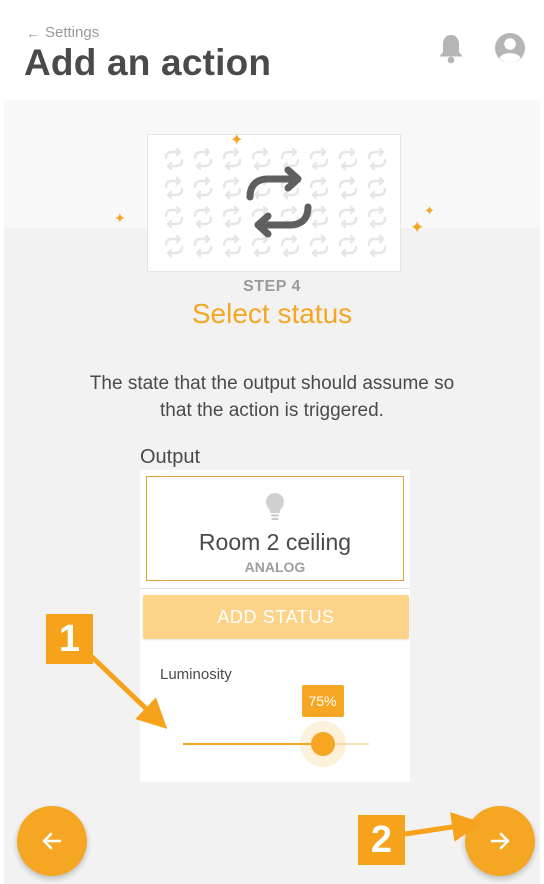 This screenshot has height=884, width=544. I want to click on back-link-settings: ← Settings, so click(62, 32).